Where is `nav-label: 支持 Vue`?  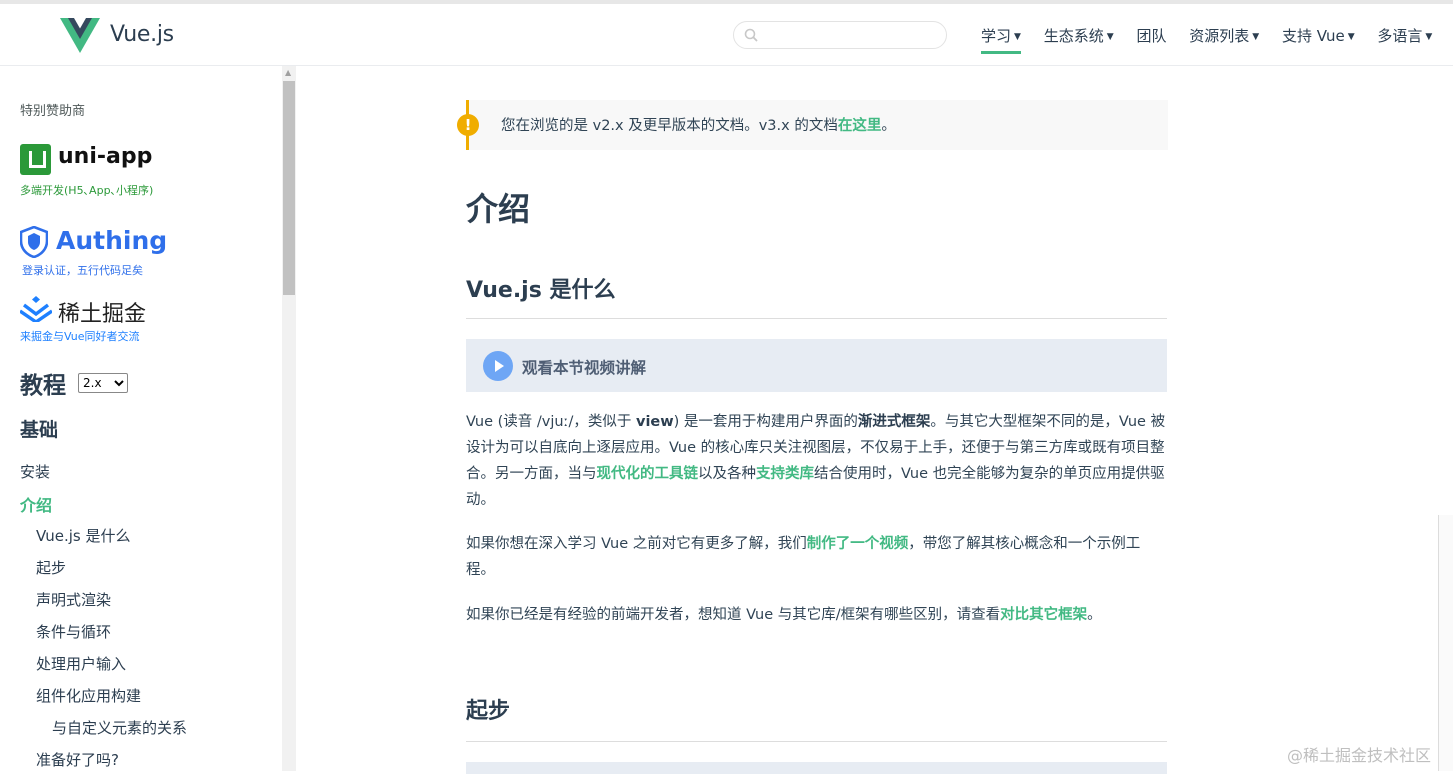 nav-label: 支持 Vue is located at coordinates (1313, 36).